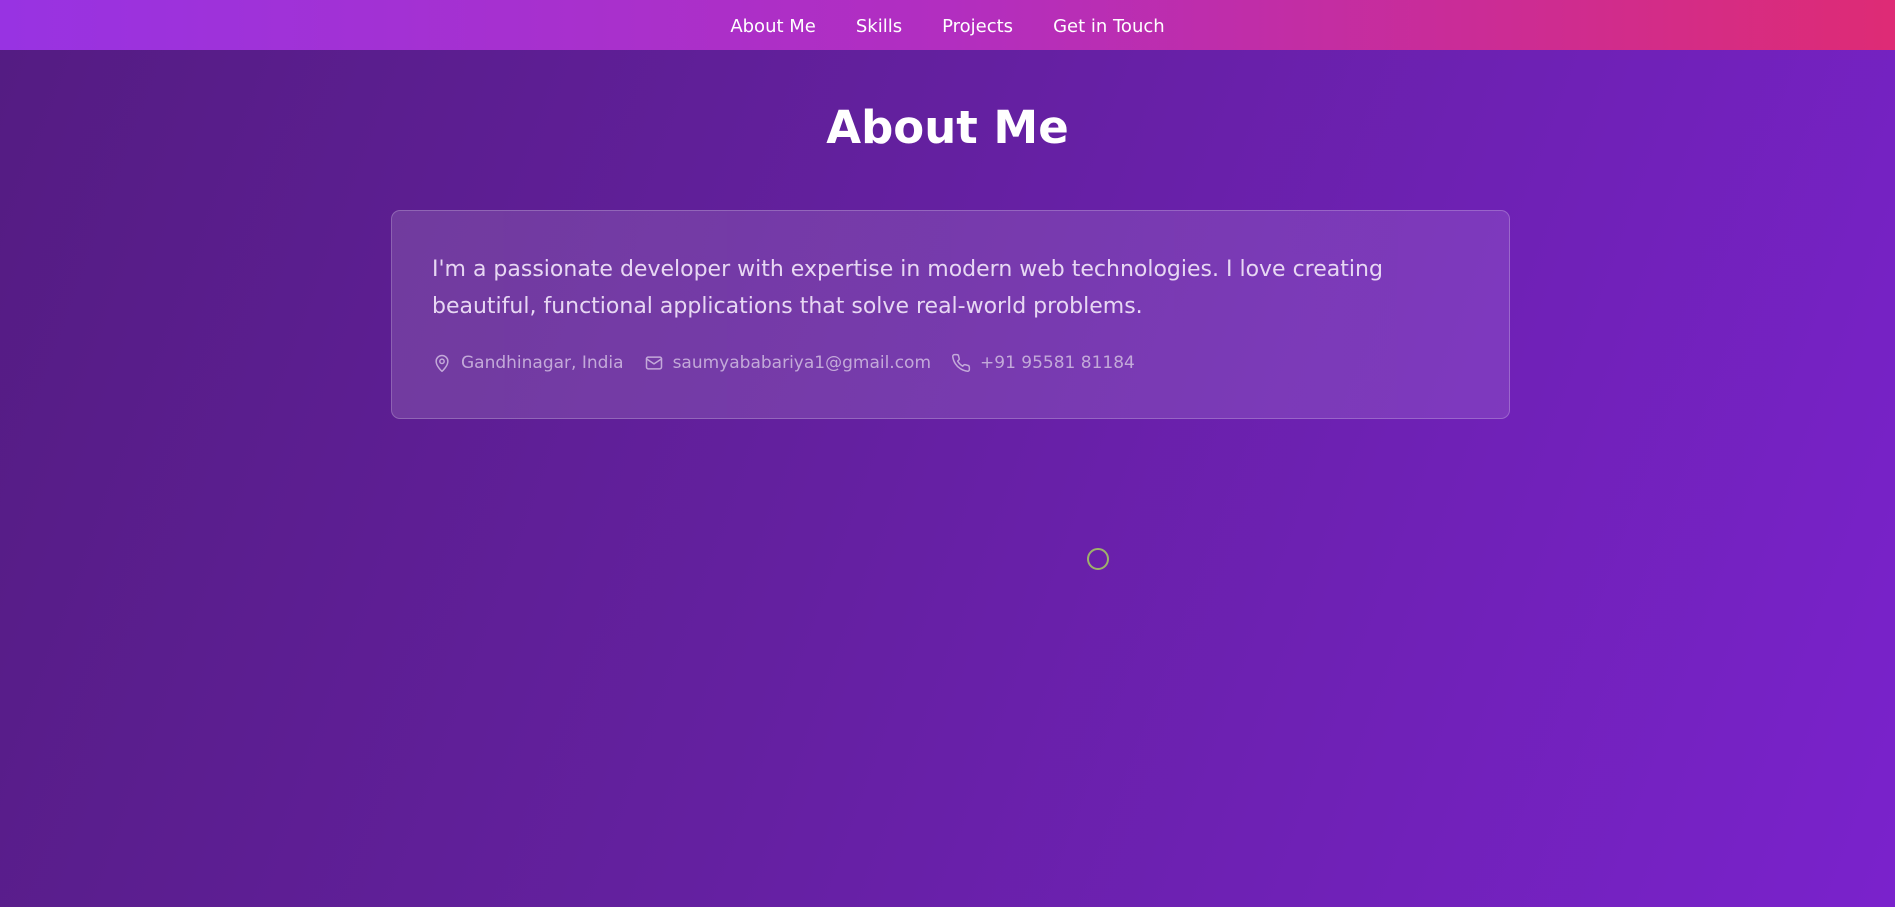  What do you see at coordinates (542, 363) in the screenshot?
I see `location-text: Gandhinagar, India` at bounding box center [542, 363].